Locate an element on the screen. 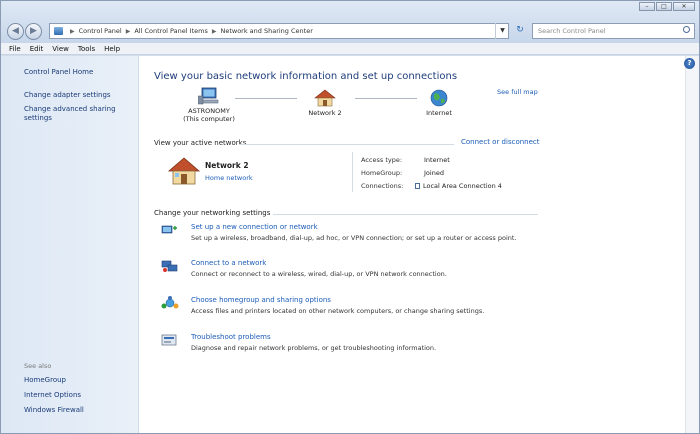  map-internet-node: Internet is located at coordinates (439, 103).